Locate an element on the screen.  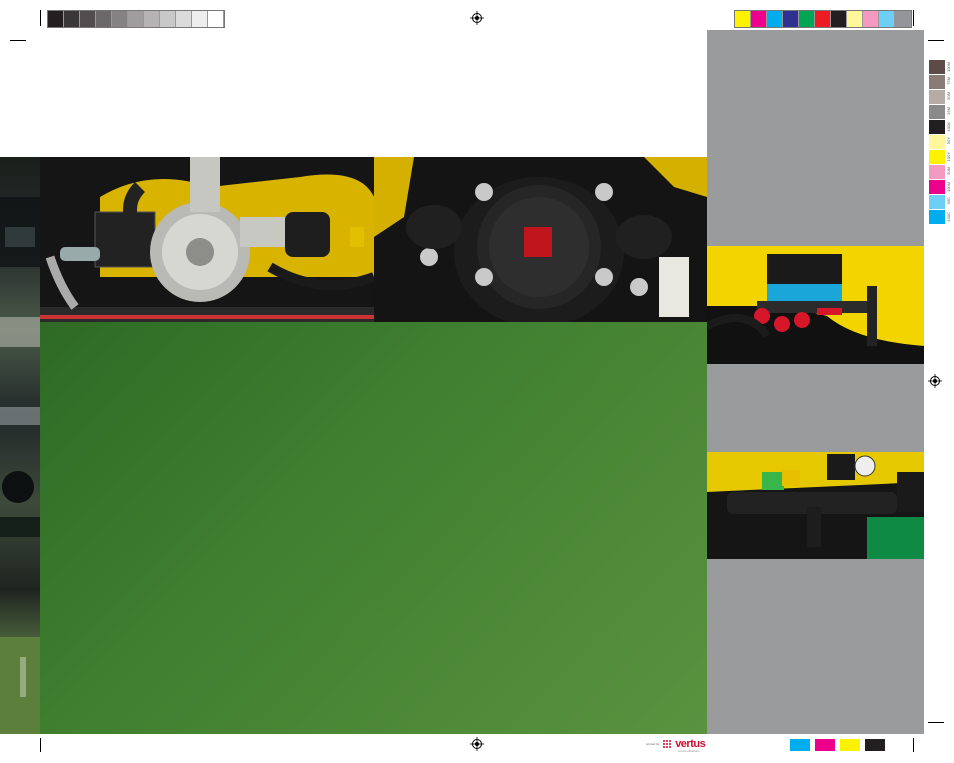
vertical-swatch: 75M is located at coordinates (940, 82).